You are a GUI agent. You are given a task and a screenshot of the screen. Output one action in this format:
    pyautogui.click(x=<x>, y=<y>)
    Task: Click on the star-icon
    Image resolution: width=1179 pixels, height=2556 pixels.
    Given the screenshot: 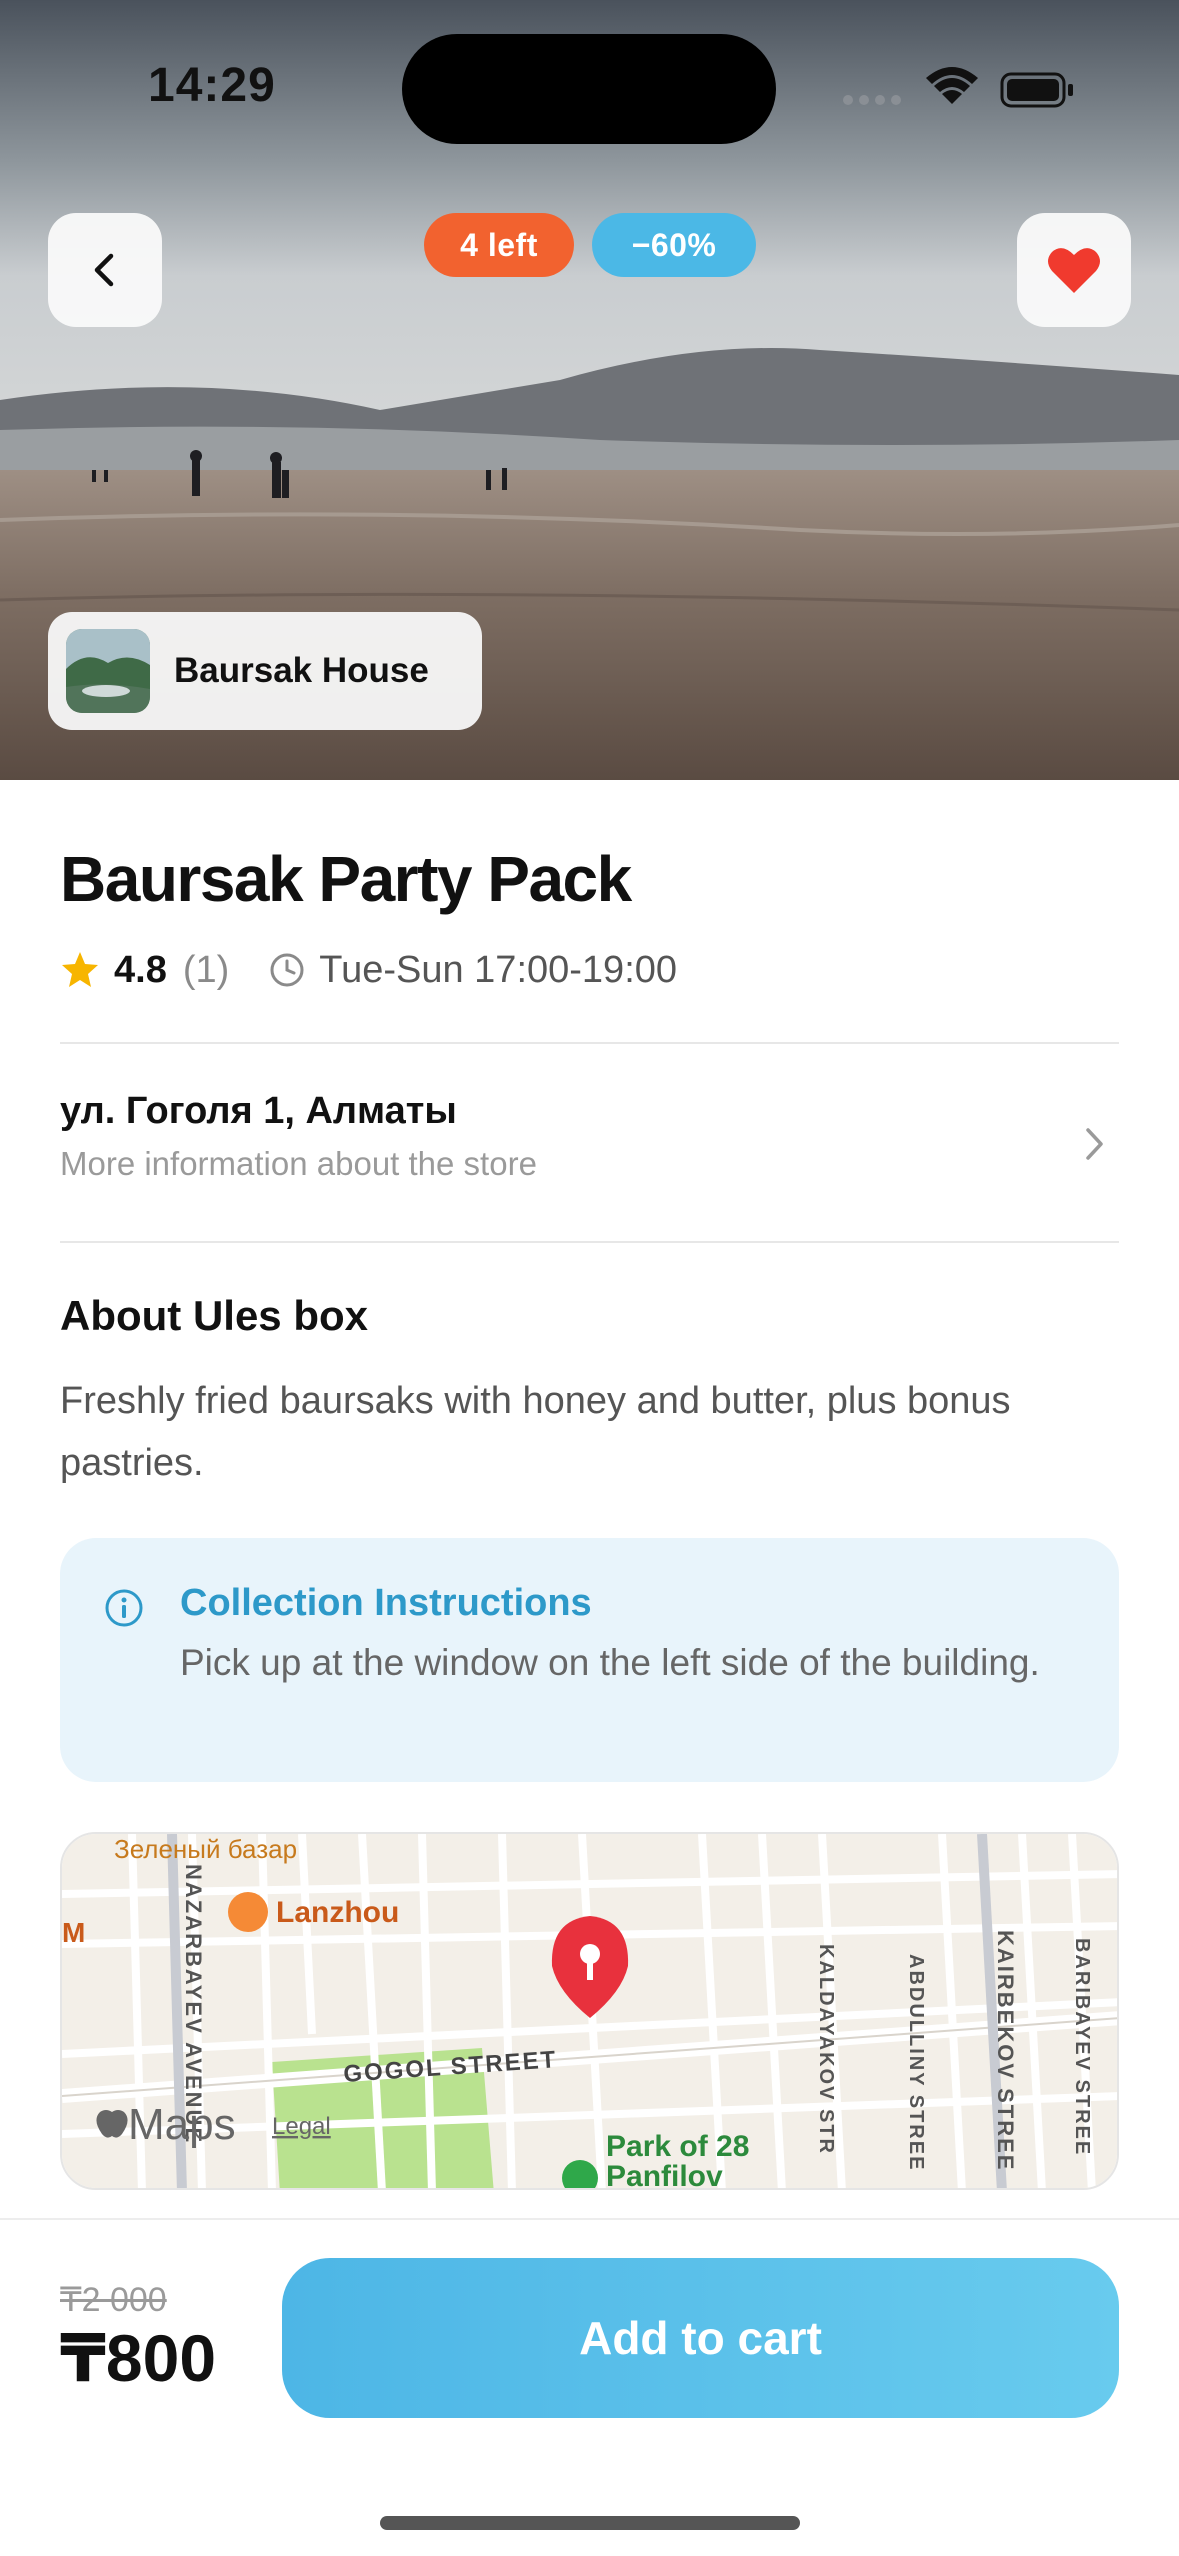 What is the action you would take?
    pyautogui.click(x=80, y=969)
    